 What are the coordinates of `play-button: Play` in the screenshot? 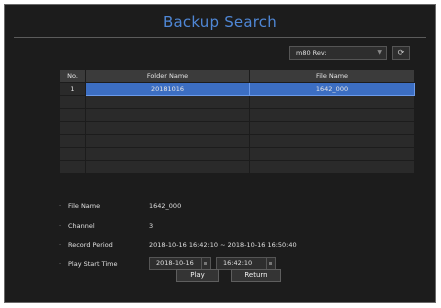 It's located at (197, 275).